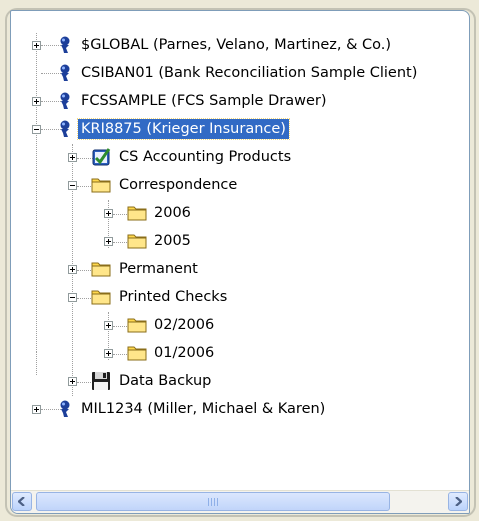  I want to click on tree-item-label: 01/2006, so click(184, 353).